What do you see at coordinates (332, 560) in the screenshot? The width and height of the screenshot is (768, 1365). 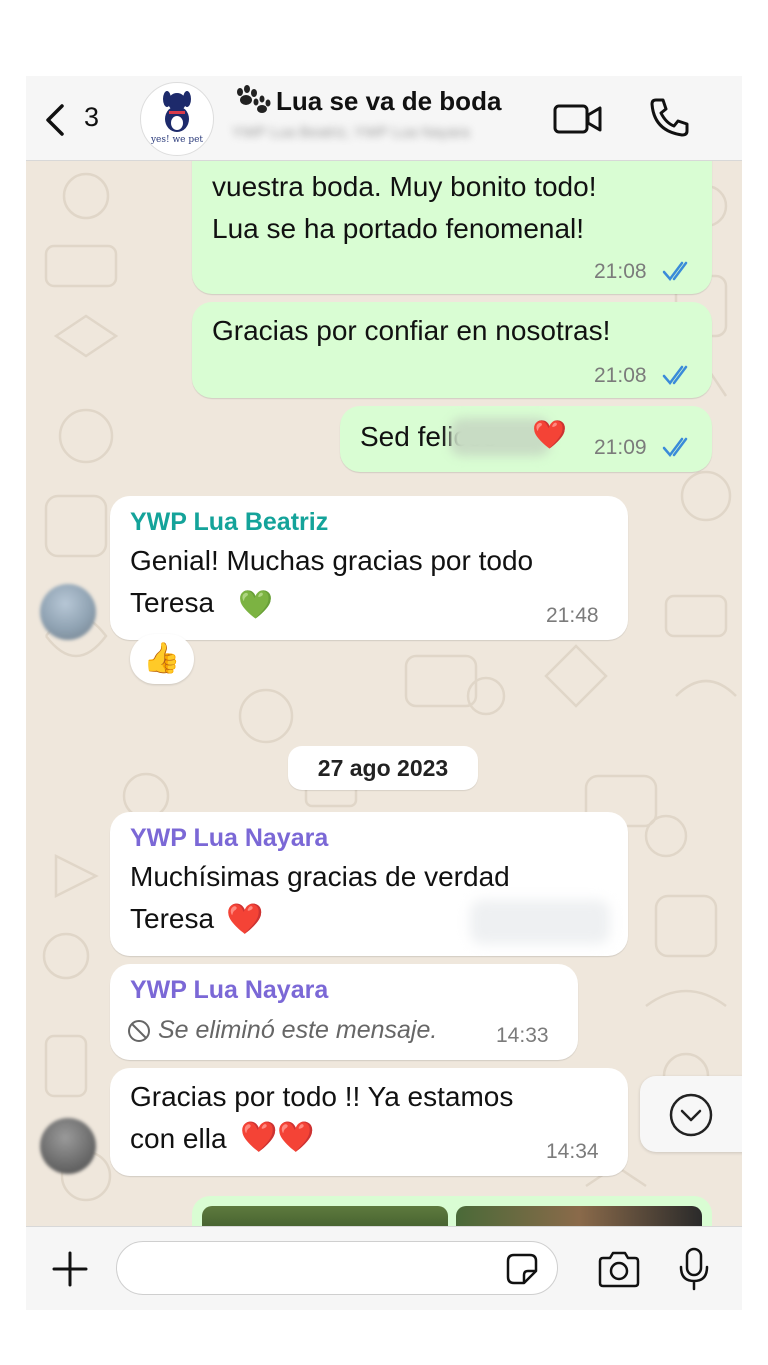 I see `message-text: Genial! Muchas gracias por todo` at bounding box center [332, 560].